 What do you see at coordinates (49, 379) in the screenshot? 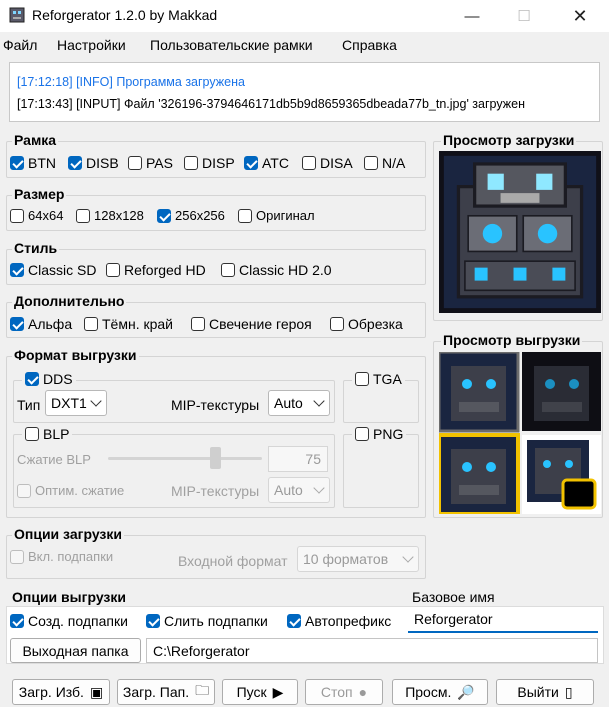
I see `dds-checkbox: DDS` at bounding box center [49, 379].